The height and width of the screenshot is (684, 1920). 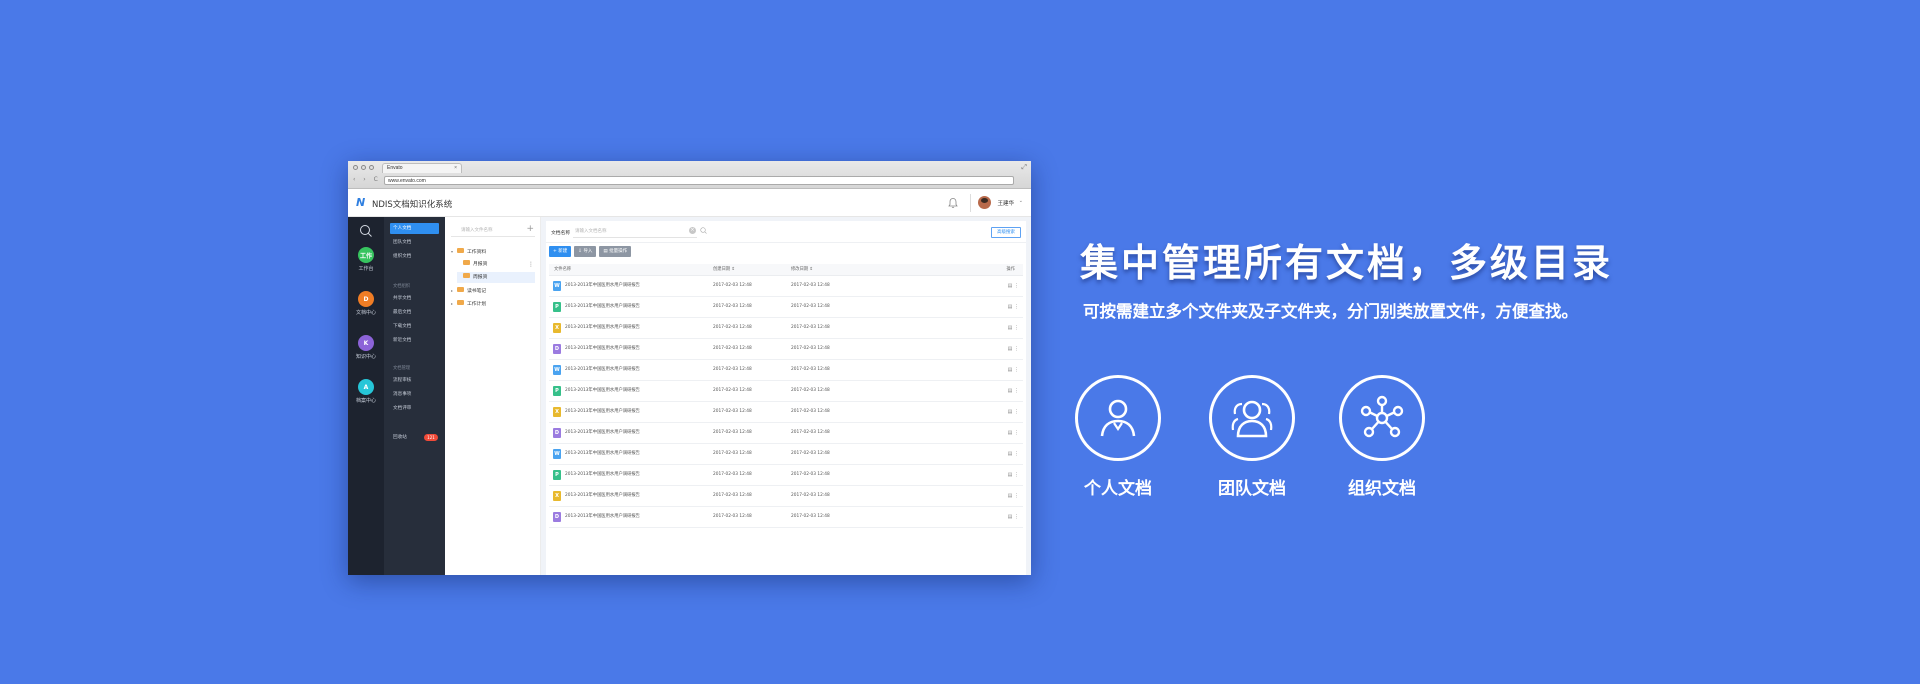 What do you see at coordinates (395, 168) in the screenshot?
I see `browser-tab-title: Envato` at bounding box center [395, 168].